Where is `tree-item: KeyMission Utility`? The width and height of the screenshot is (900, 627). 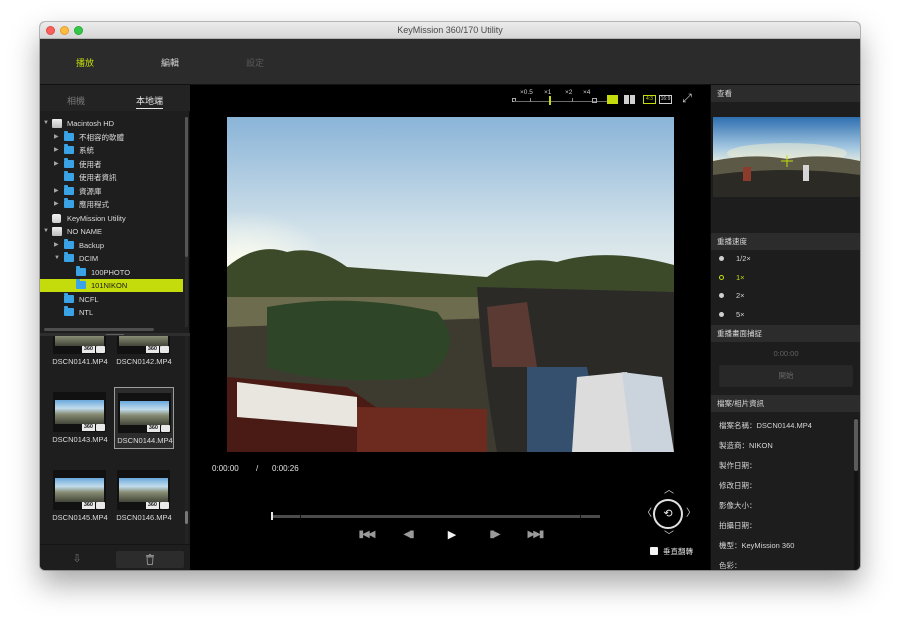
tree-item: KeyMission Utility is located at coordinates (111, 218).